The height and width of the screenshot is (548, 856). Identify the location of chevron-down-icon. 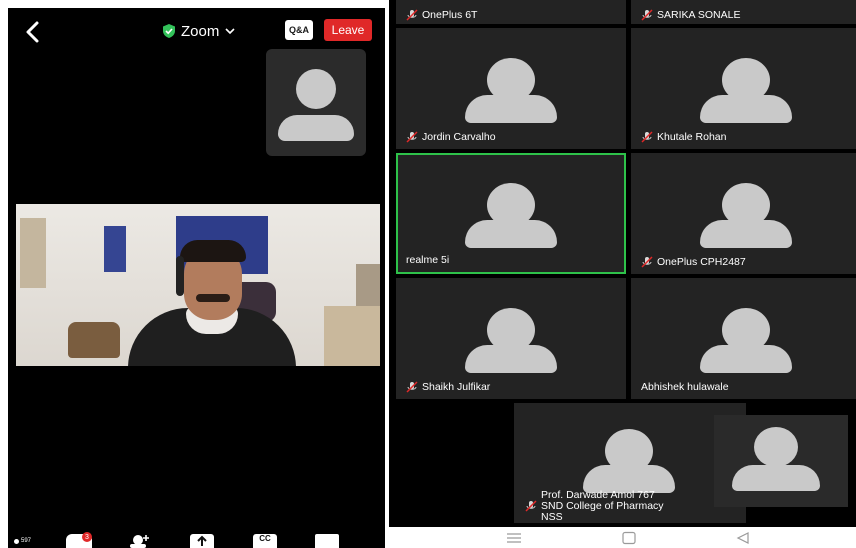
(230, 31).